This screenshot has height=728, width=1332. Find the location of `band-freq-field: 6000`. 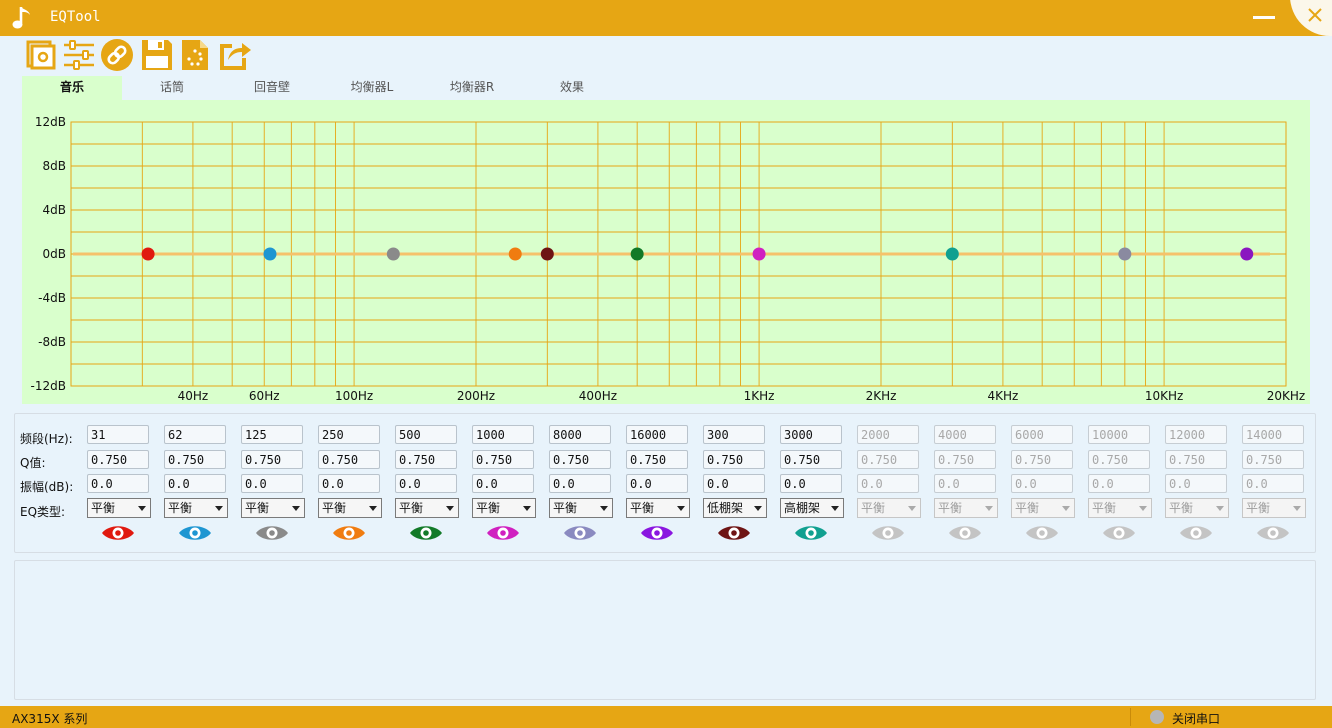

band-freq-field: 6000 is located at coordinates (1042, 434).